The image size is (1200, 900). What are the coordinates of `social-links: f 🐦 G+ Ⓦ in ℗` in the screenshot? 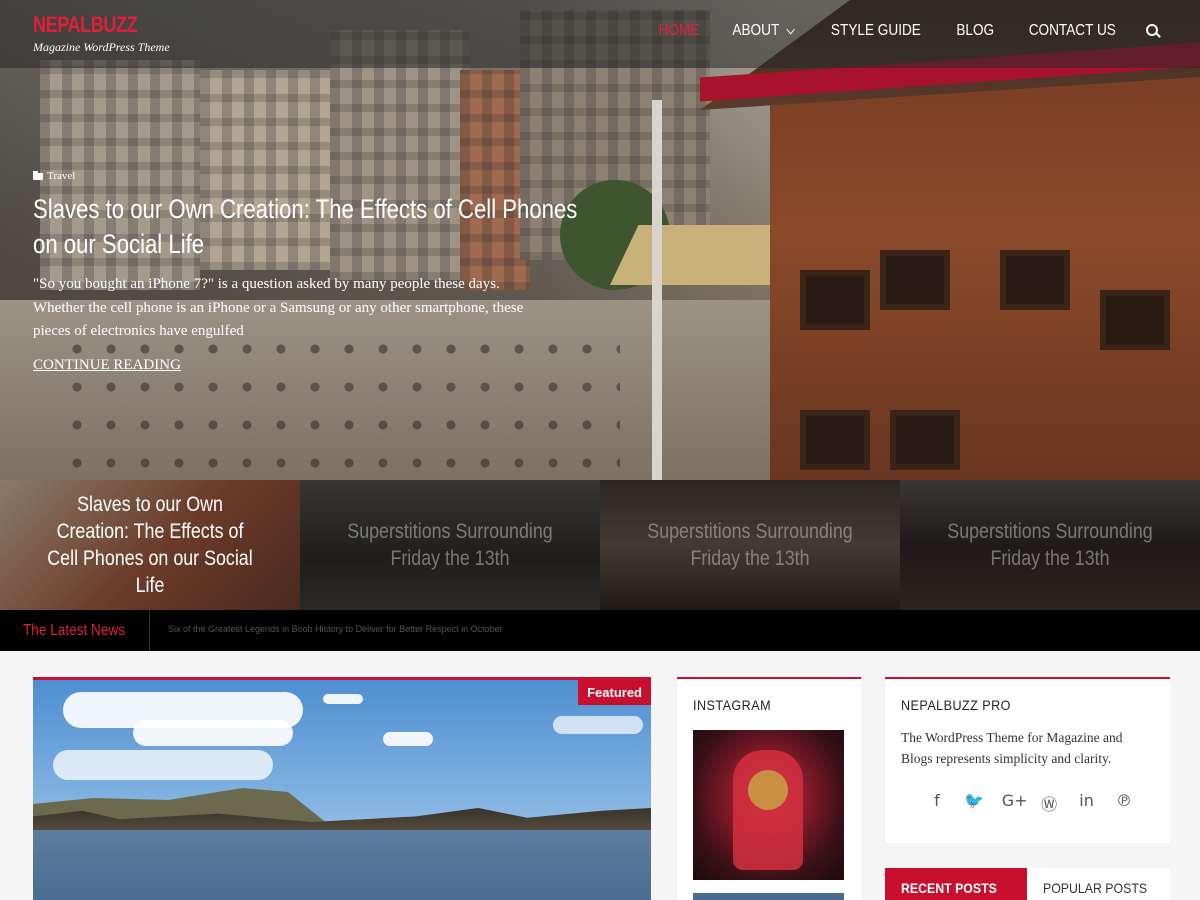 It's located at (1027, 803).